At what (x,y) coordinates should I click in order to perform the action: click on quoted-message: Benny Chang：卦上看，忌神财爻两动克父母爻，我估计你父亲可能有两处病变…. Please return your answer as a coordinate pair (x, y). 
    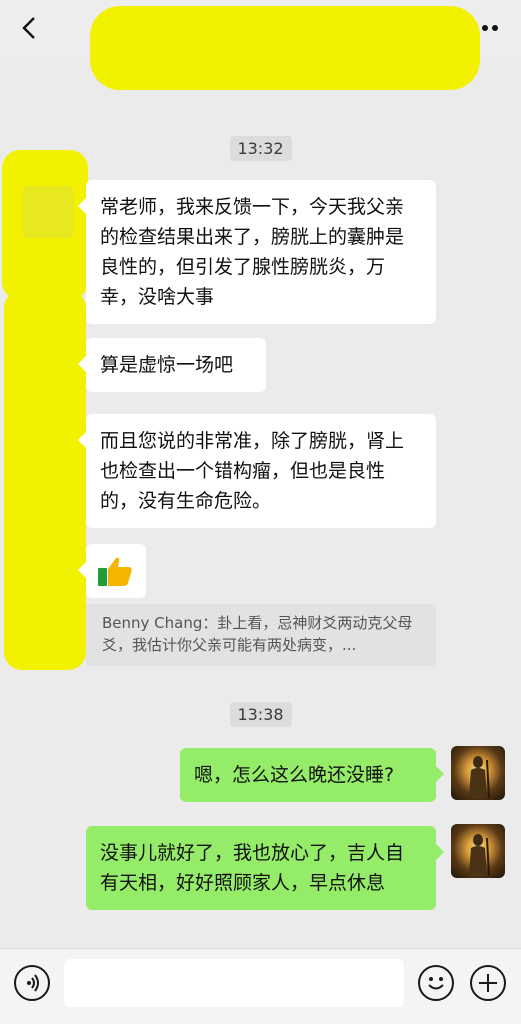
    Looking at the image, I should click on (261, 635).